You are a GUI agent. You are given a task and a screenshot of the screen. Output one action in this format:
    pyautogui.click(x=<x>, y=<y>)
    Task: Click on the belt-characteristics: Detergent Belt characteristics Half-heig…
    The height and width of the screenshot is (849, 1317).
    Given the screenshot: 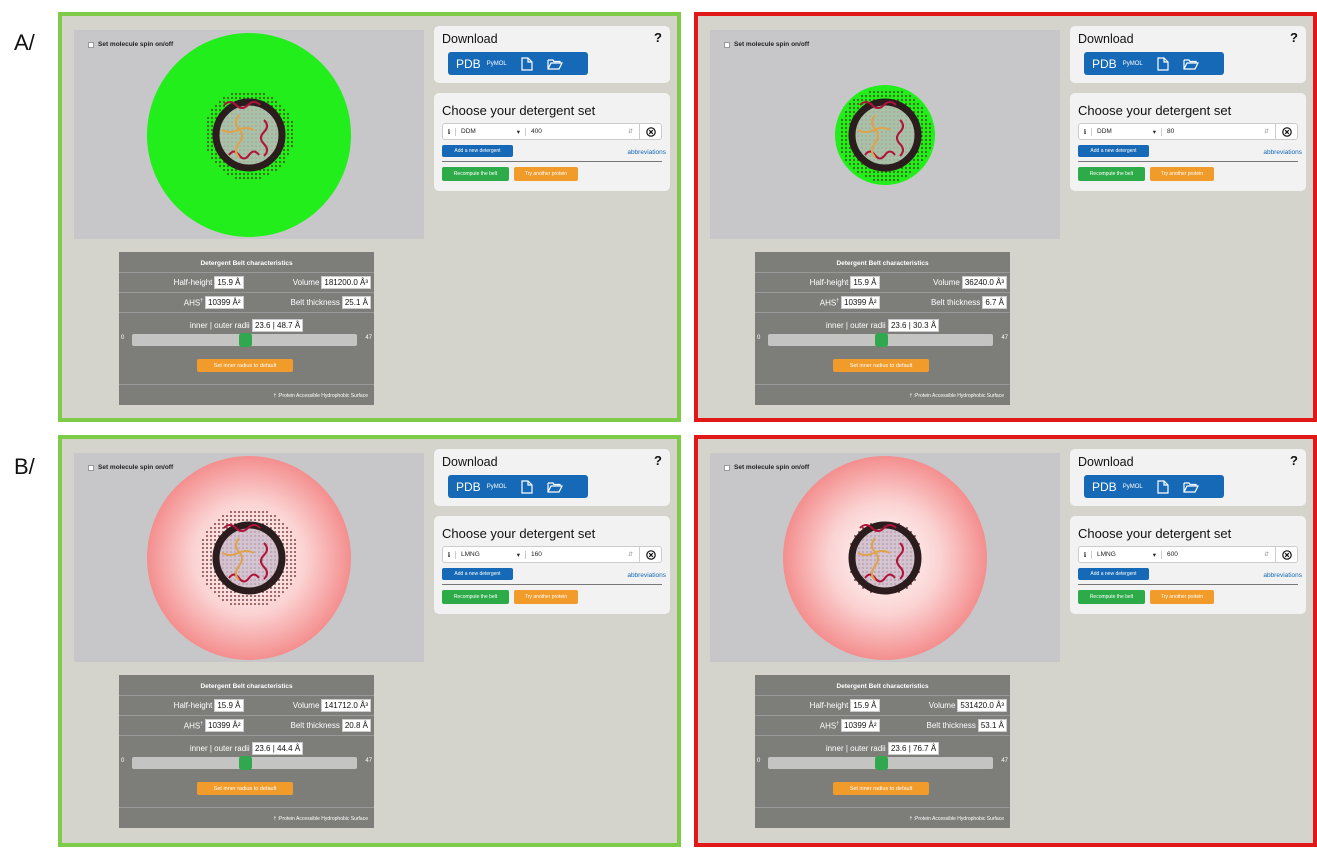 What is the action you would take?
    pyautogui.click(x=882, y=328)
    